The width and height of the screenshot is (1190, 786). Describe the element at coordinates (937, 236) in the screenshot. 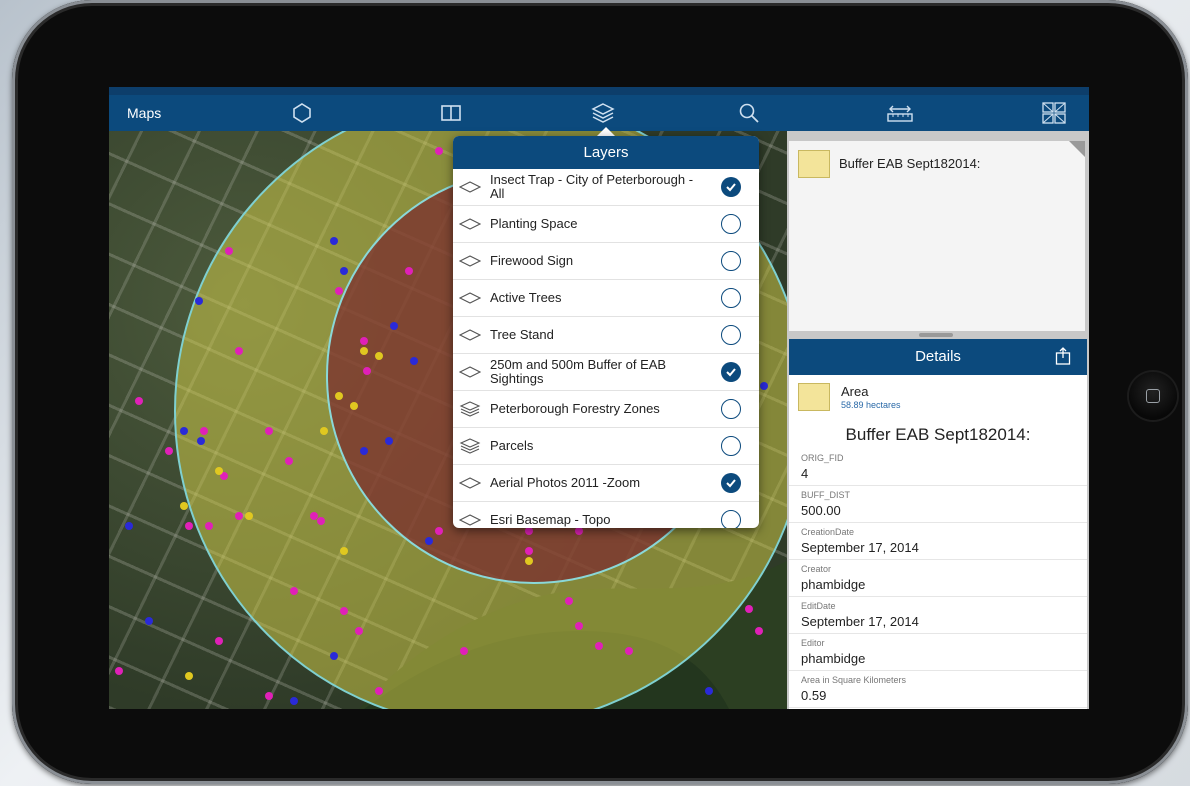

I see `feature-popup: Buffer EAB Sept182014:` at that location.